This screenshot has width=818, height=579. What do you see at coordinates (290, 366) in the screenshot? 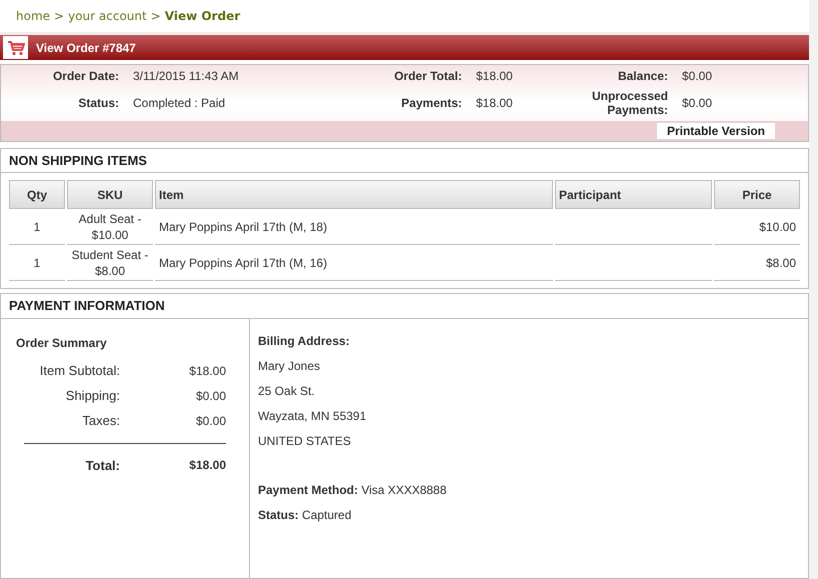
I see `address-line: Mary Jones` at bounding box center [290, 366].